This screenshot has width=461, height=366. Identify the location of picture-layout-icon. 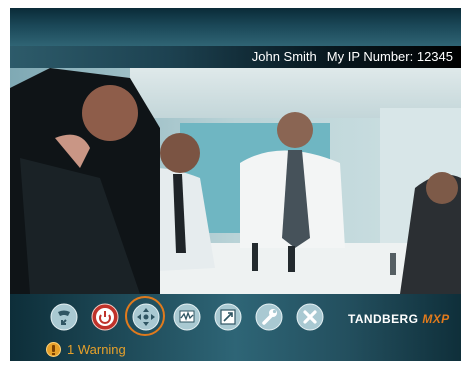
(228, 317).